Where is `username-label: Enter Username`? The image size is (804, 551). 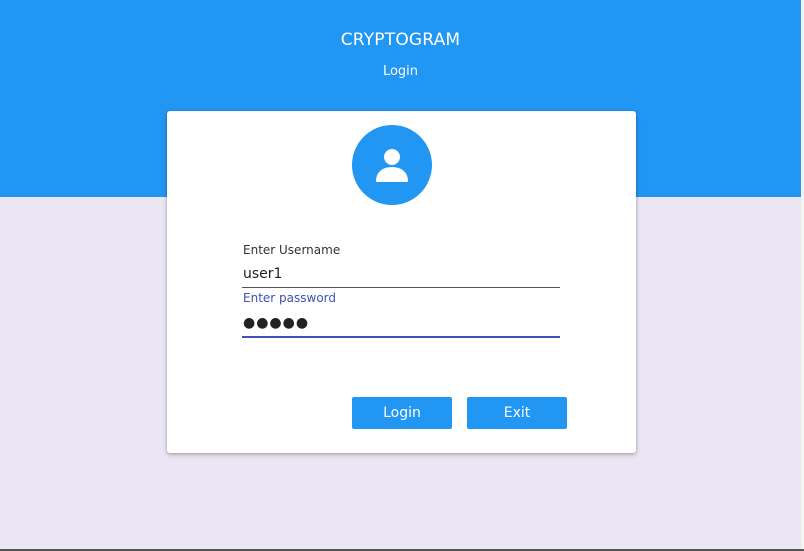
username-label: Enter Username is located at coordinates (292, 250).